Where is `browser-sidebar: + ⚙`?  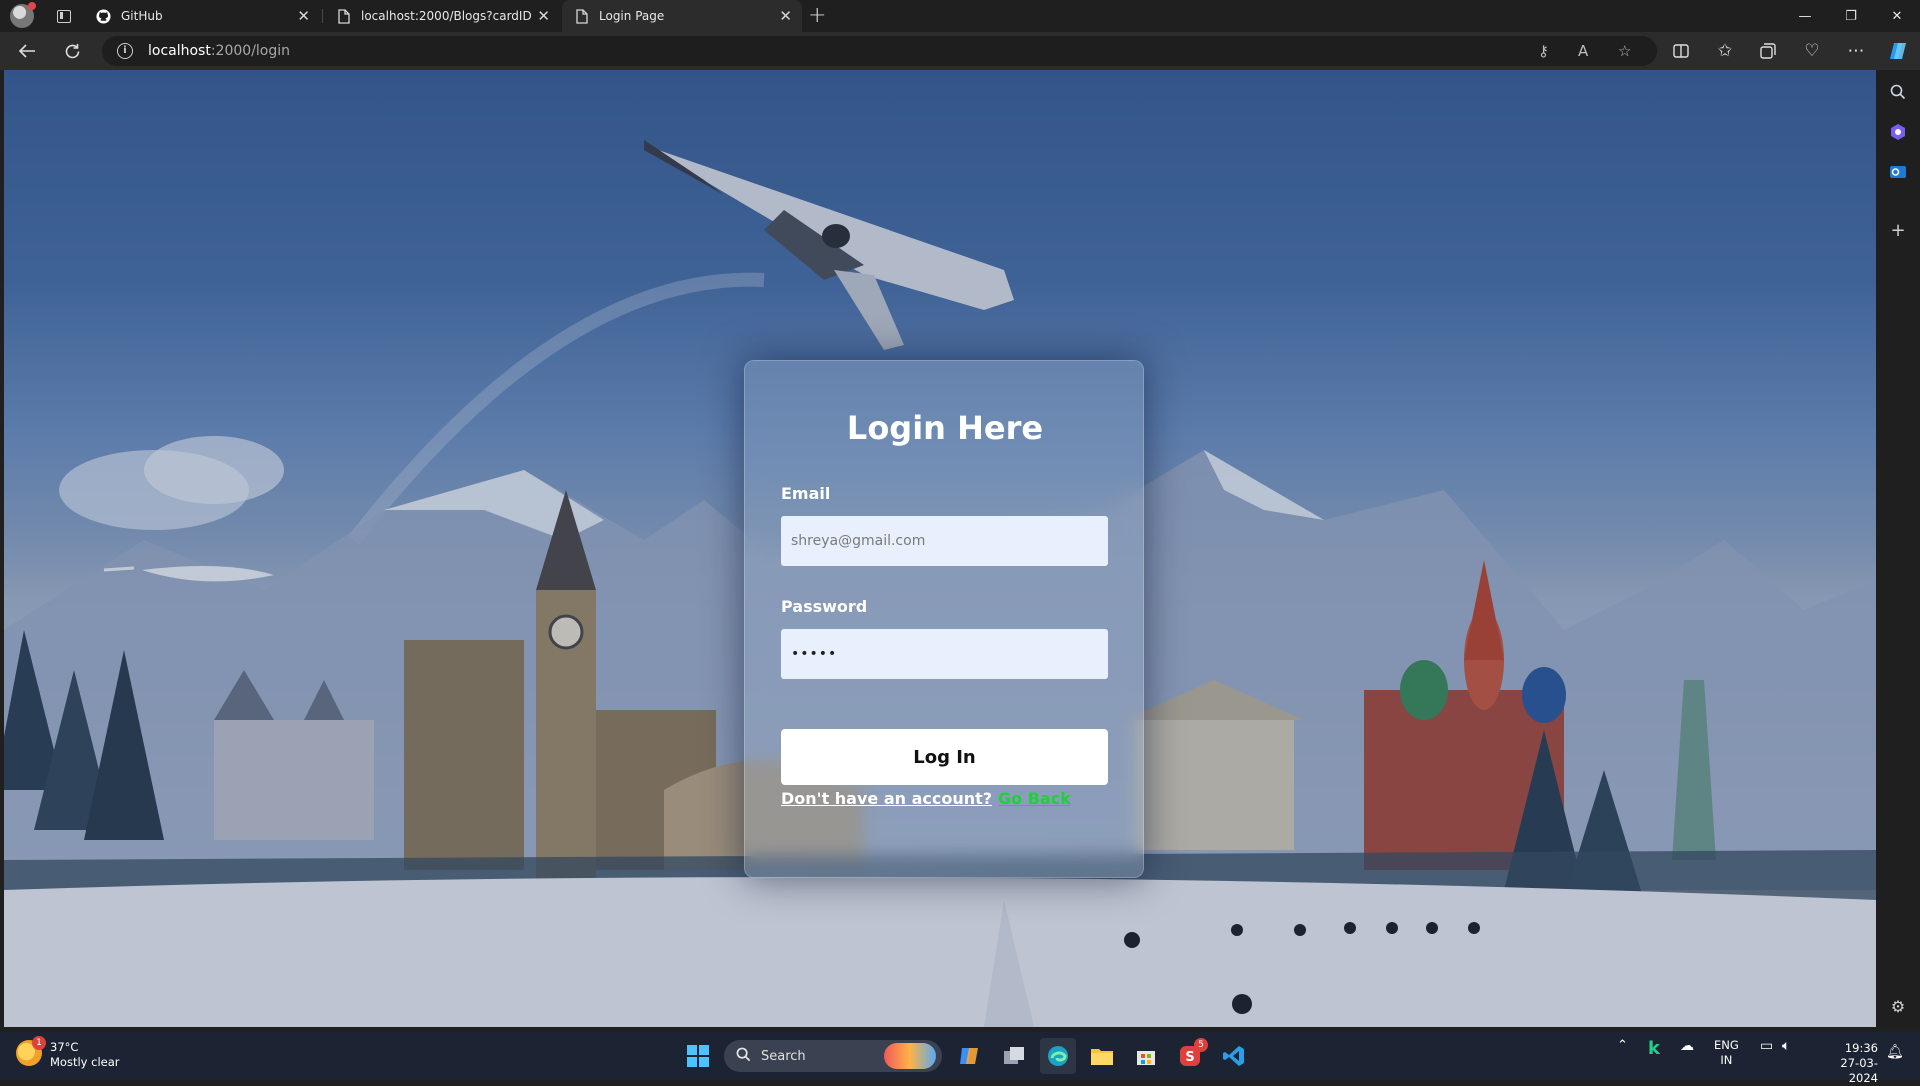 browser-sidebar: + ⚙ is located at coordinates (1898, 548).